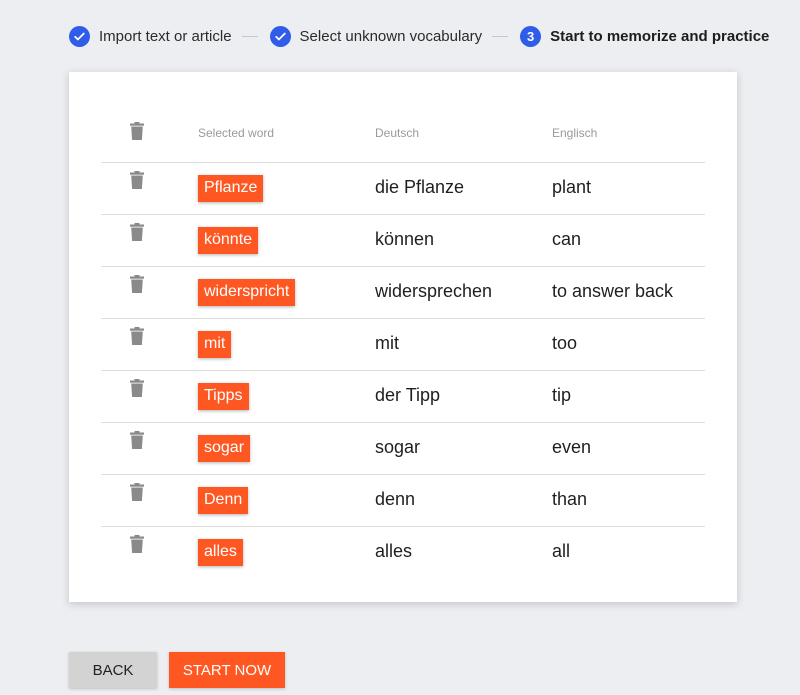 Image resolution: width=800 pixels, height=695 pixels. I want to click on delete-all-icon, so click(137, 131).